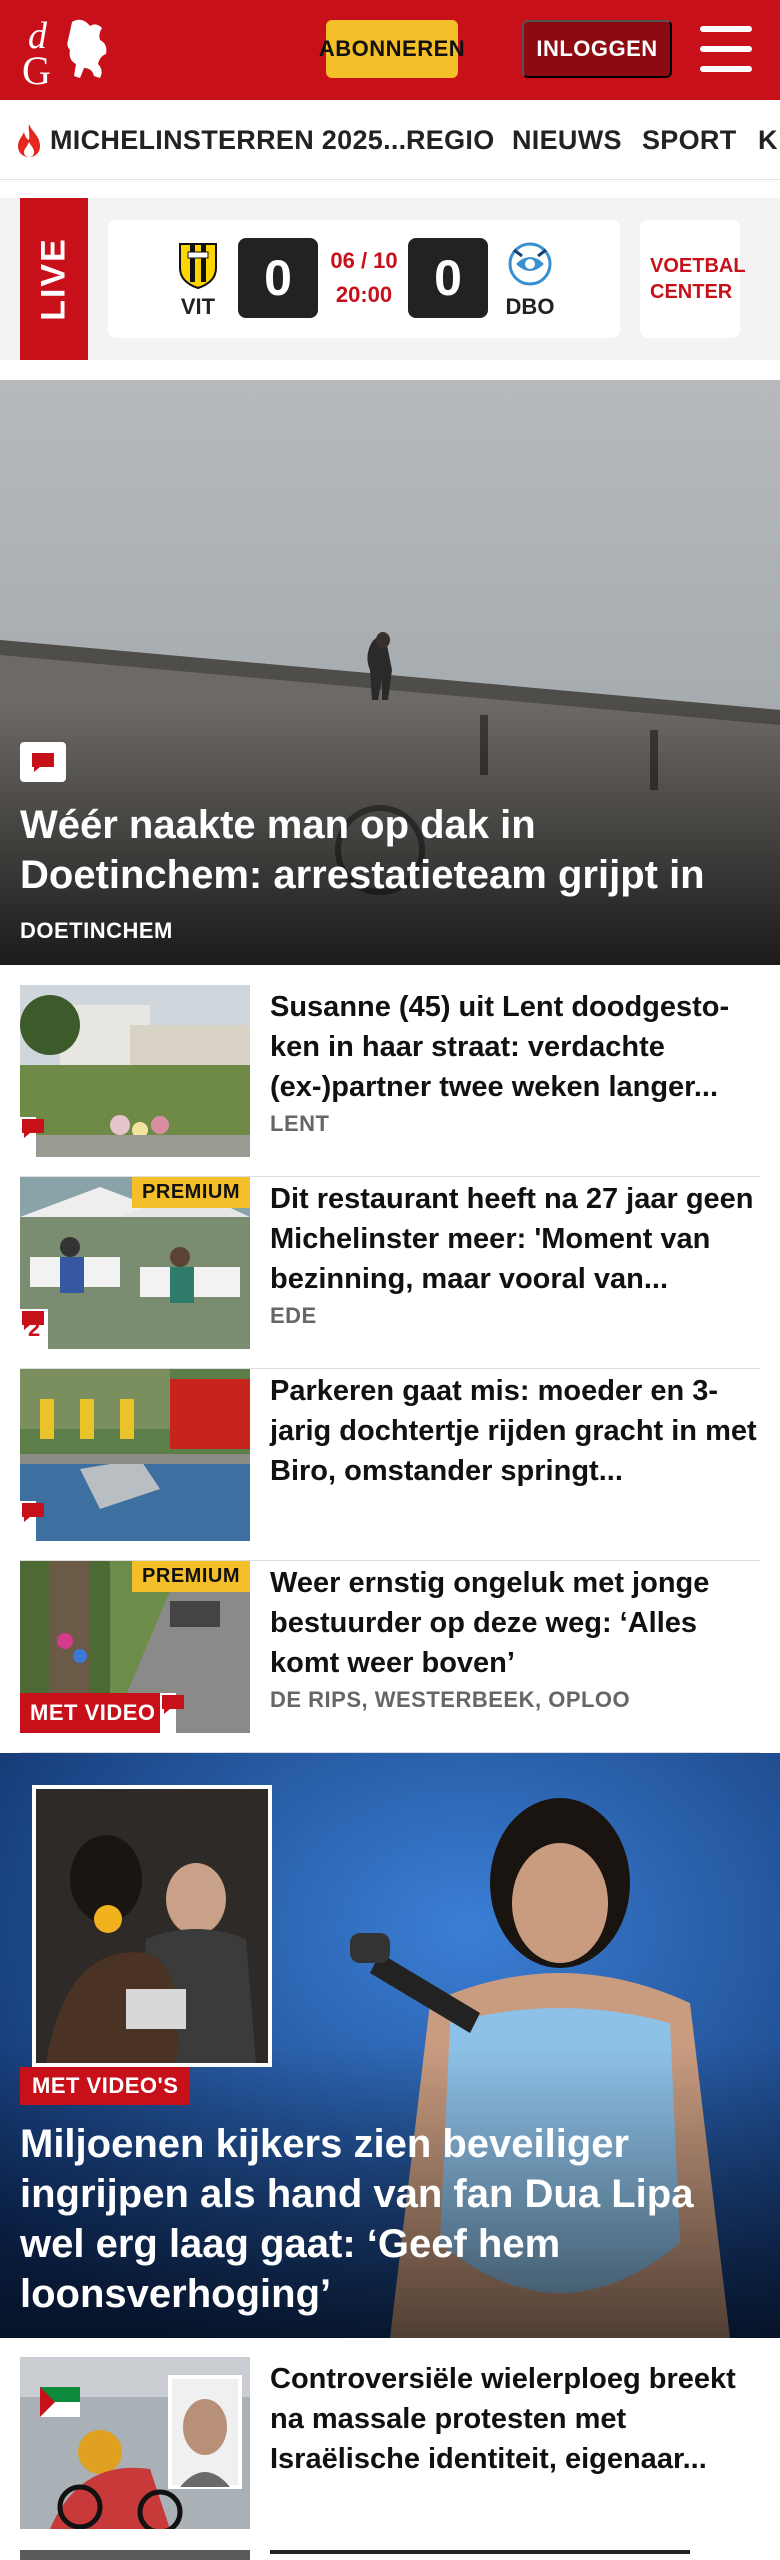  I want to click on article-thumbnail: PREMIUM 2, so click(135, 1263).